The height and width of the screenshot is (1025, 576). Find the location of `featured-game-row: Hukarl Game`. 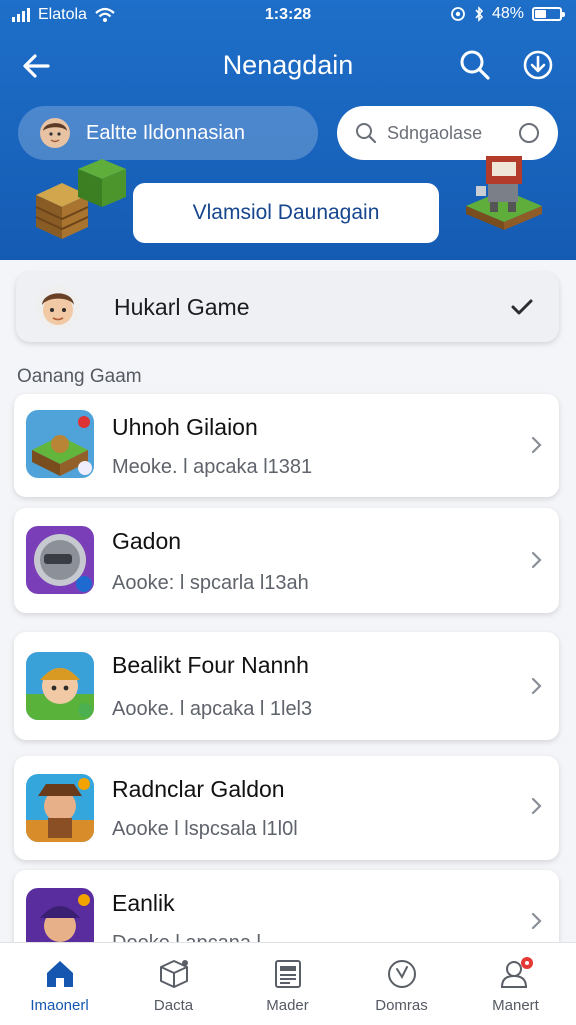

featured-game-row: Hukarl Game is located at coordinates (287, 307).